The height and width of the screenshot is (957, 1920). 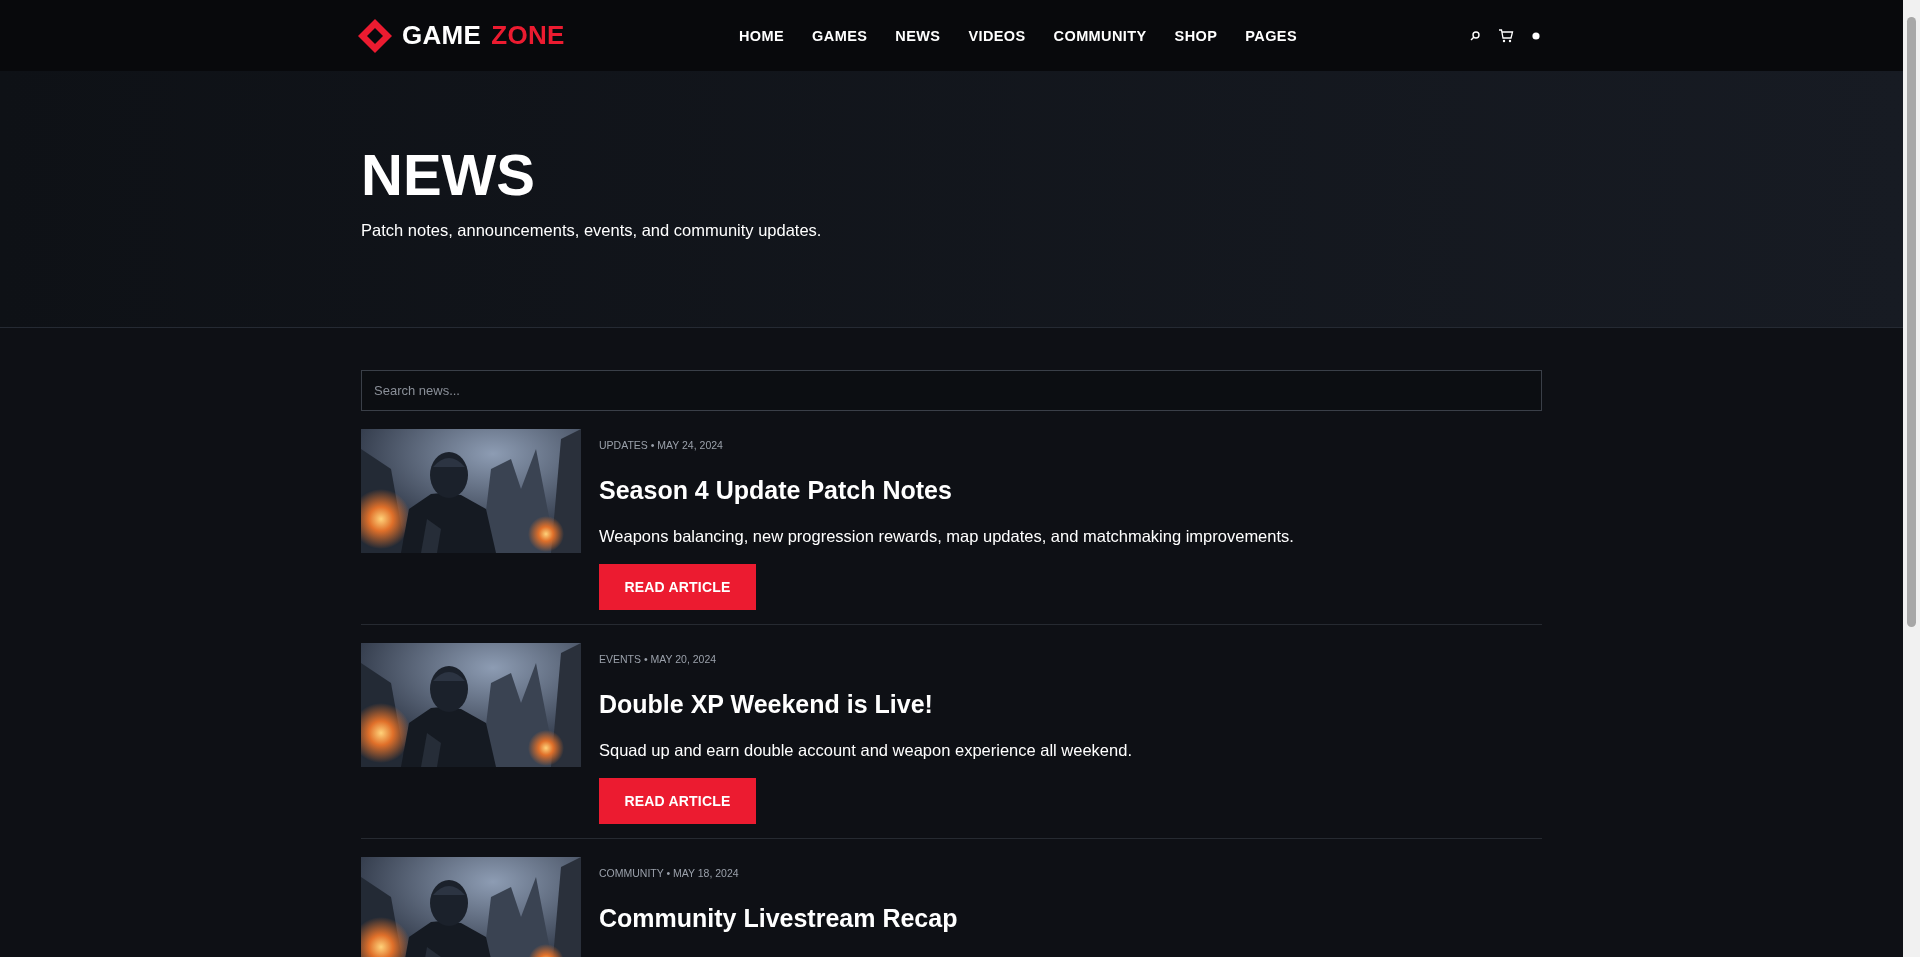 I want to click on nav-link: HOME, so click(x=762, y=35).